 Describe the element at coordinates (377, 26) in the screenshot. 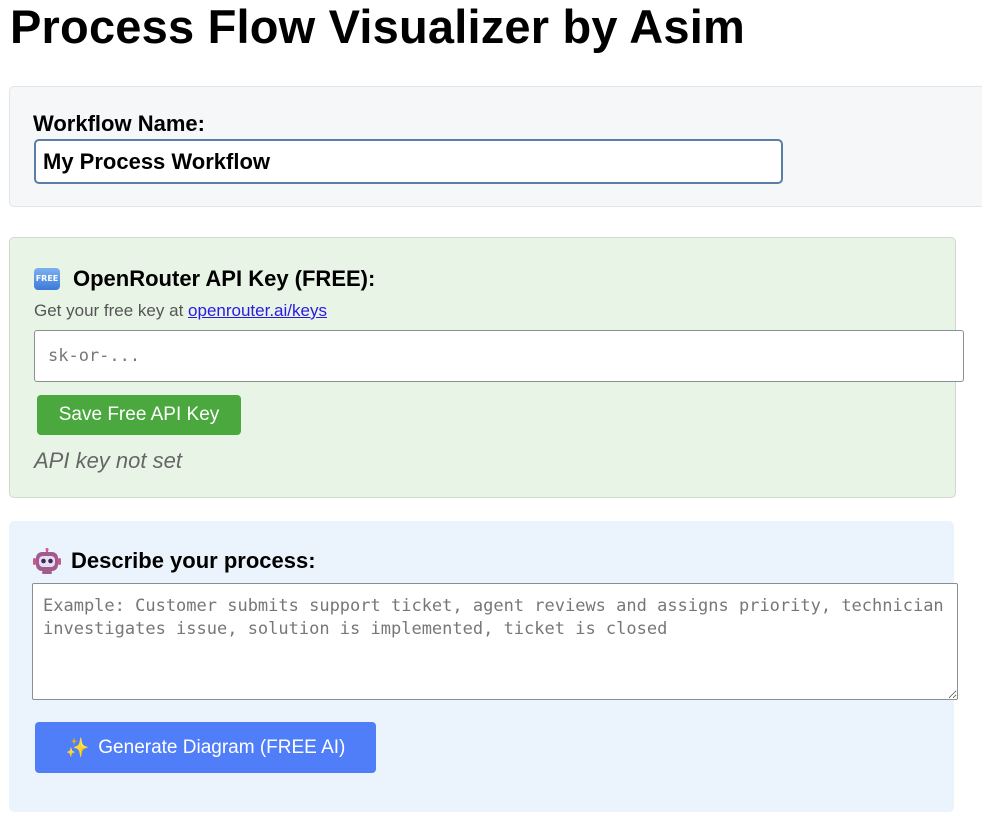

I see `page-title: Process Flow Visualizer by Asim` at that location.